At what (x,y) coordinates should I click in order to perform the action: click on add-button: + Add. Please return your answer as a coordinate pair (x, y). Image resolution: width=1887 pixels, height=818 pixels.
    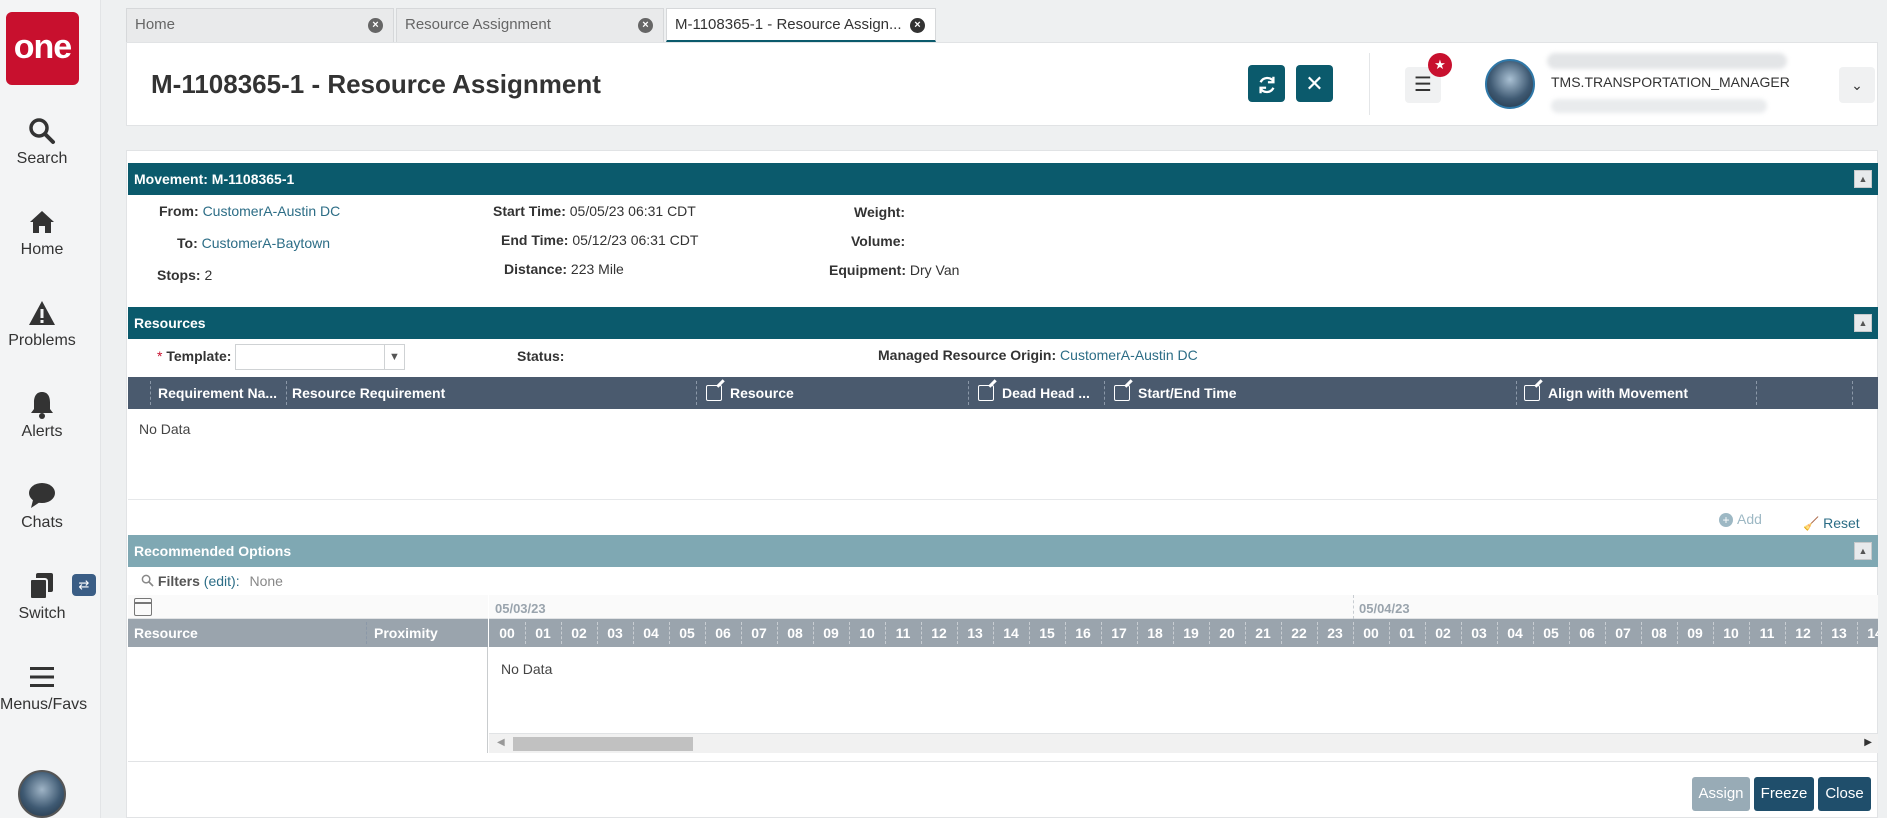
    Looking at the image, I should click on (1740, 519).